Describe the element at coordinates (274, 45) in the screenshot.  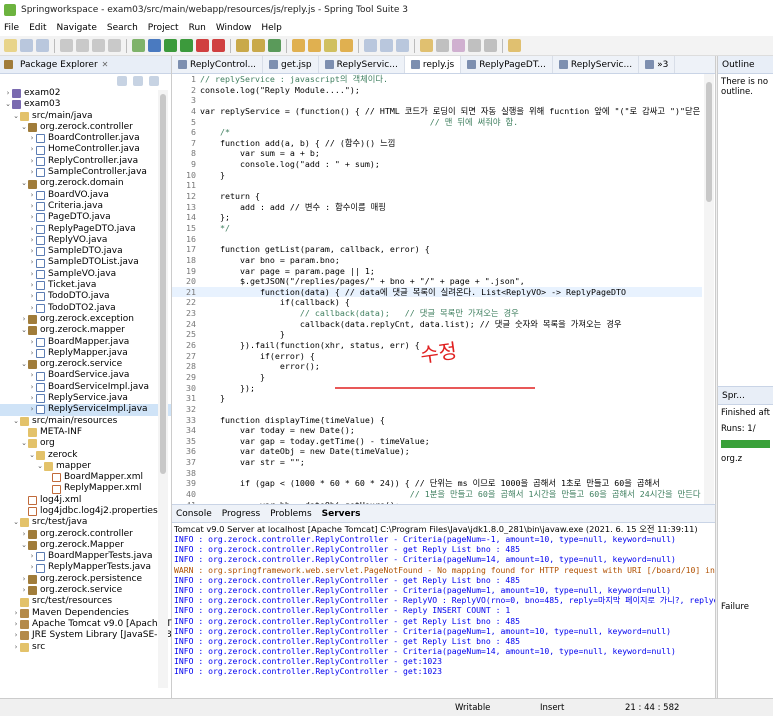
I see `new-web-icon` at that location.